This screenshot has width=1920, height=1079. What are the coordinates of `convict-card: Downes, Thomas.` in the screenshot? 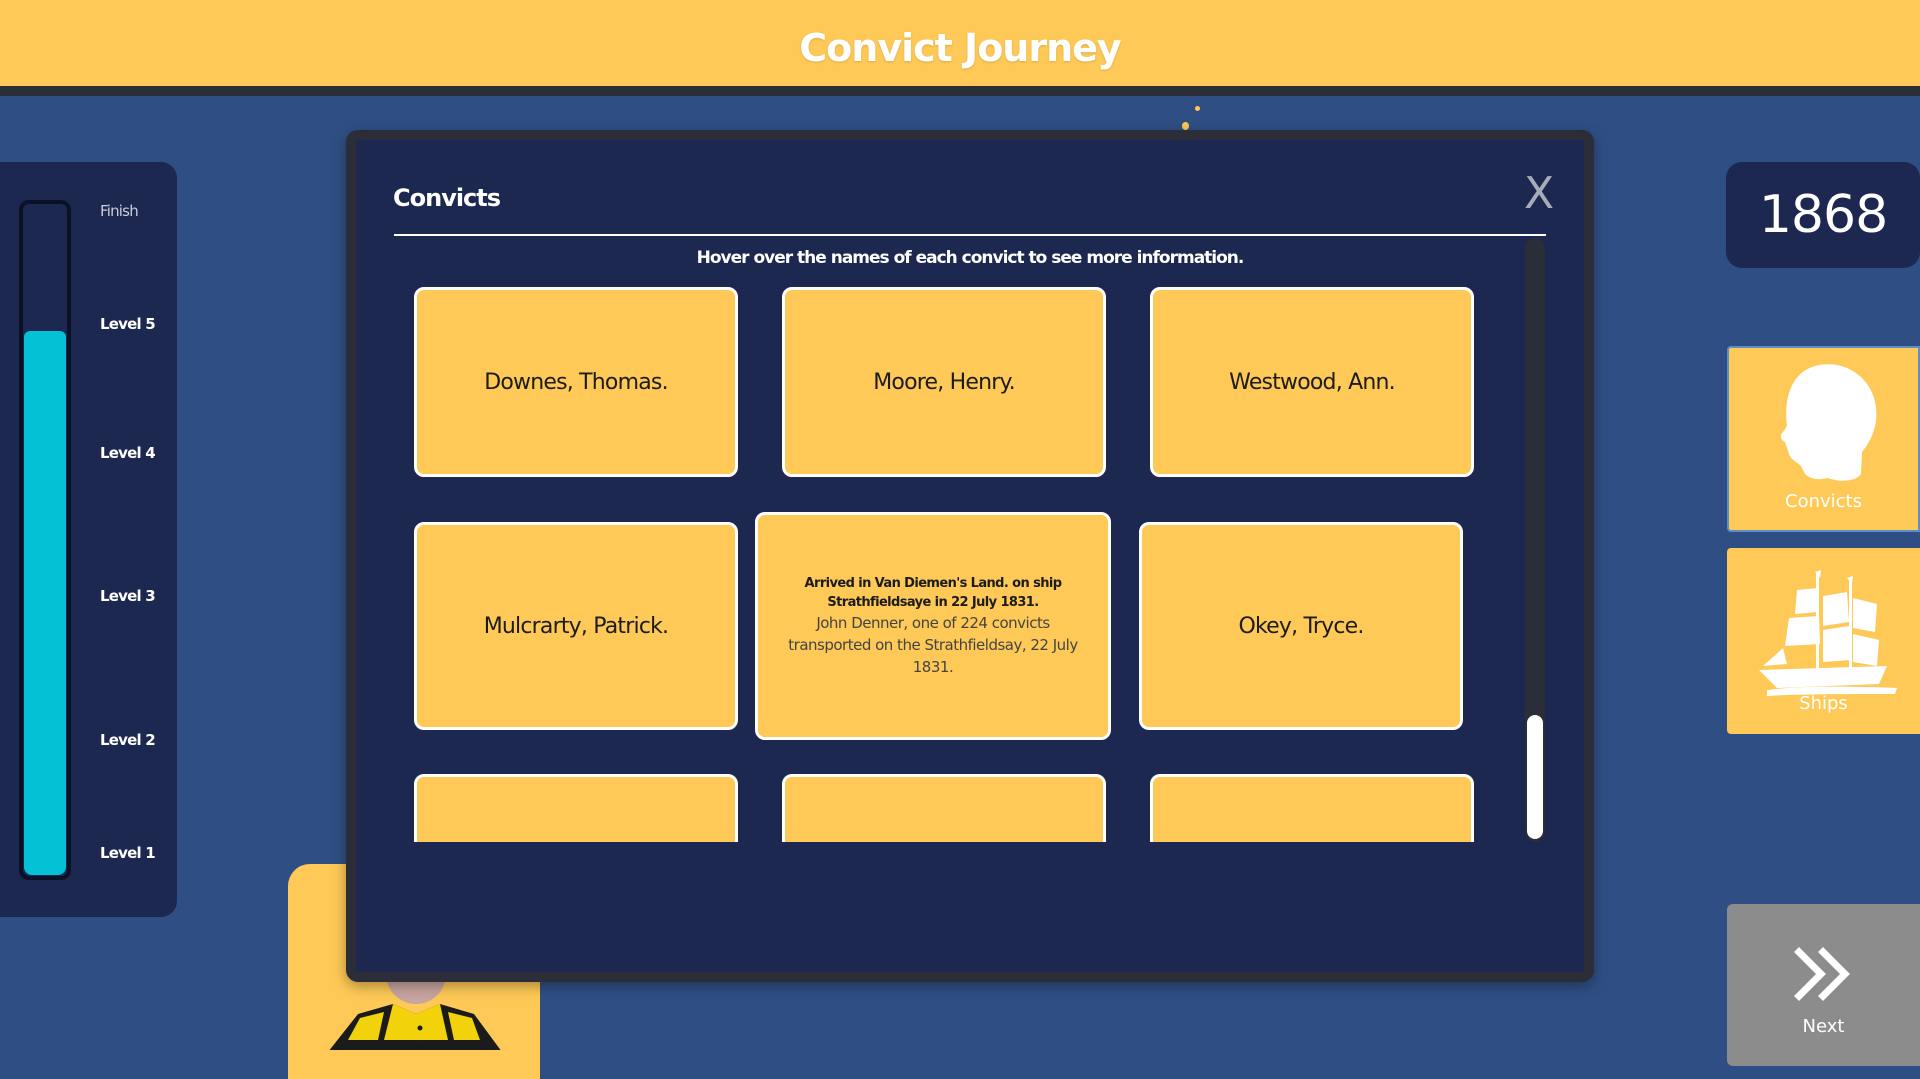 It's located at (576, 382).